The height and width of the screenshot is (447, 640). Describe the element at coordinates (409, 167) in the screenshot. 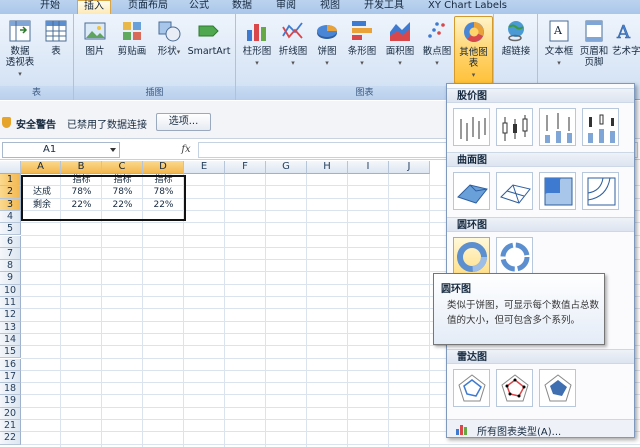

I see `column-header-j: J` at that location.